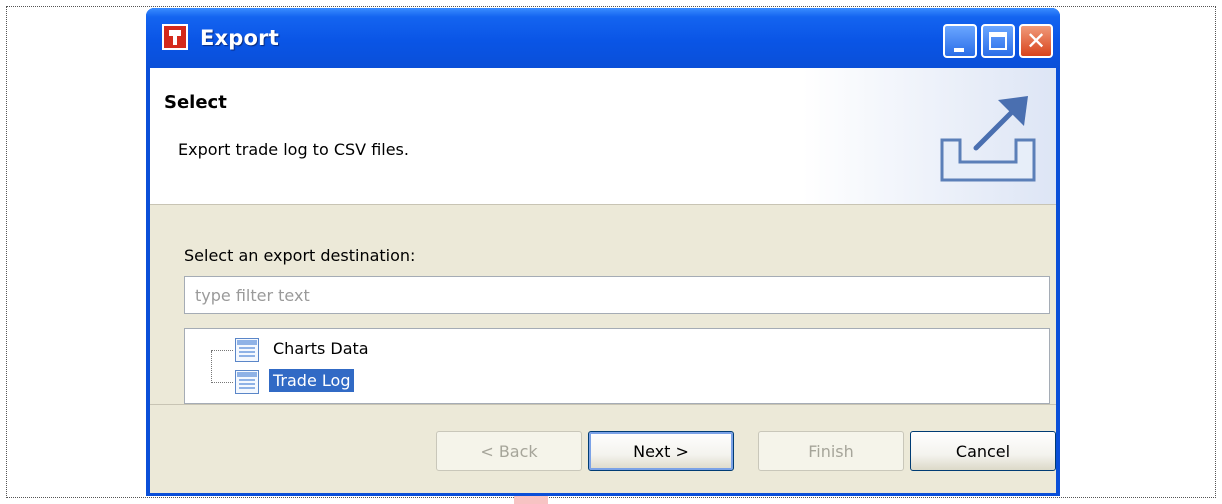 This screenshot has width=1222, height=504. What do you see at coordinates (321, 348) in the screenshot?
I see `tree-item-label: Charts Data` at bounding box center [321, 348].